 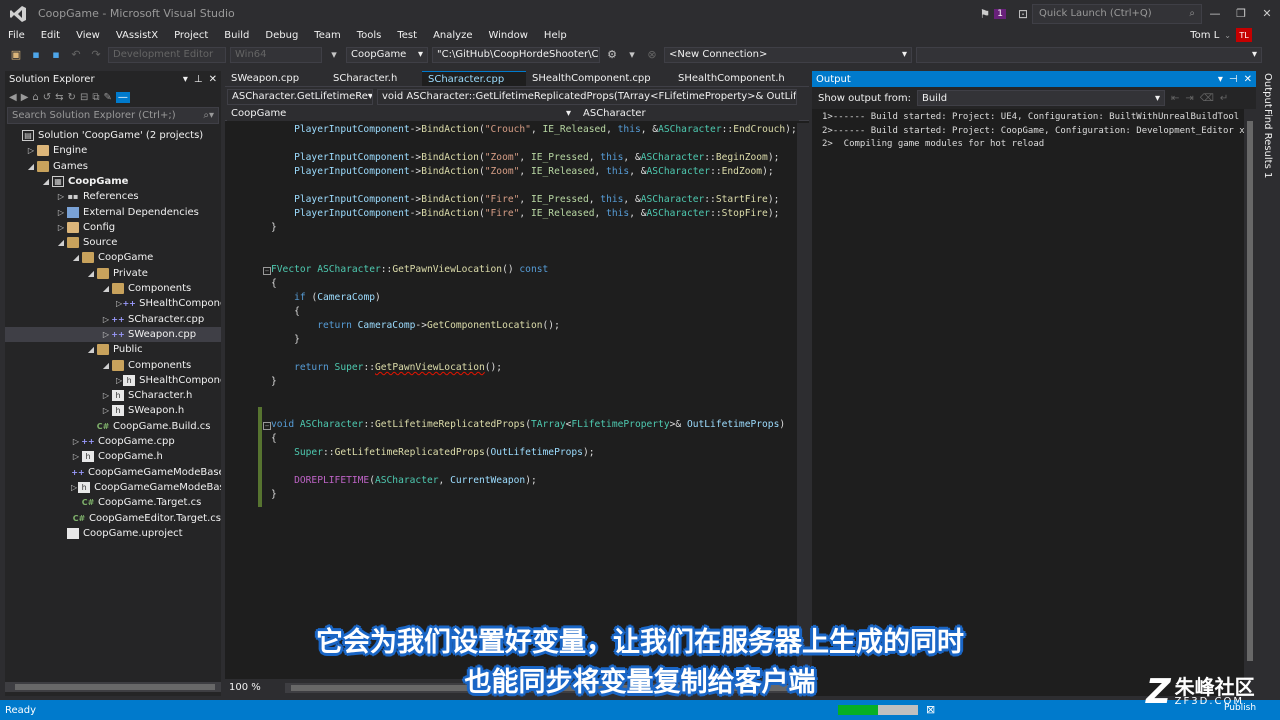 I want to click on new-project-icon: ▣, so click(x=16, y=55).